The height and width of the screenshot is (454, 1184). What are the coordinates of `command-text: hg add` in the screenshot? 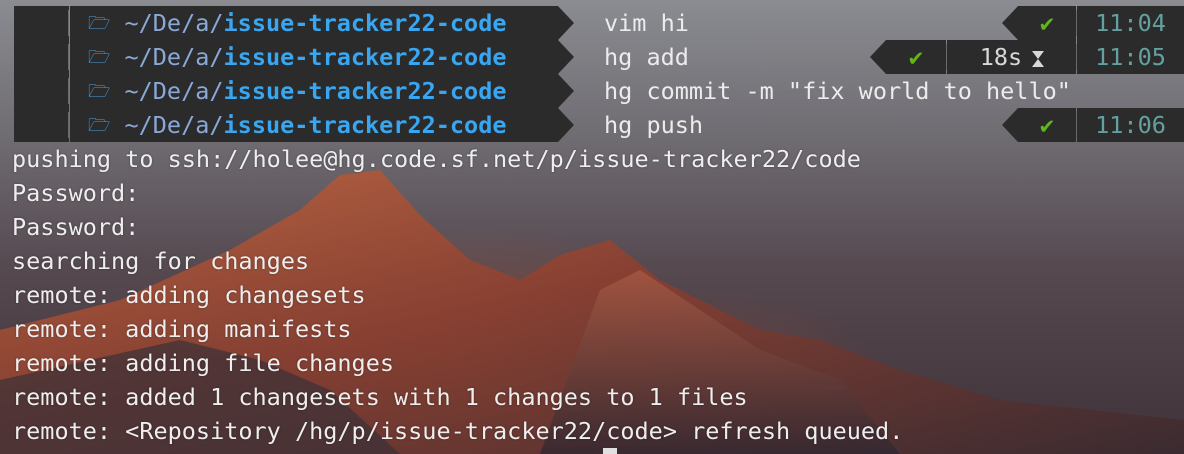 It's located at (646, 57).